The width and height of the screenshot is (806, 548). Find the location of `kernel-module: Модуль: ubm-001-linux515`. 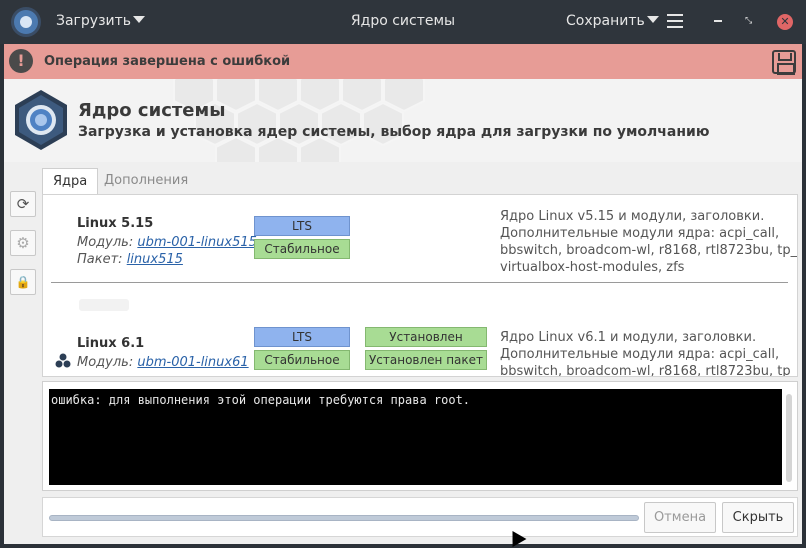

kernel-module: Модуль: ubm-001-linux515 is located at coordinates (167, 242).